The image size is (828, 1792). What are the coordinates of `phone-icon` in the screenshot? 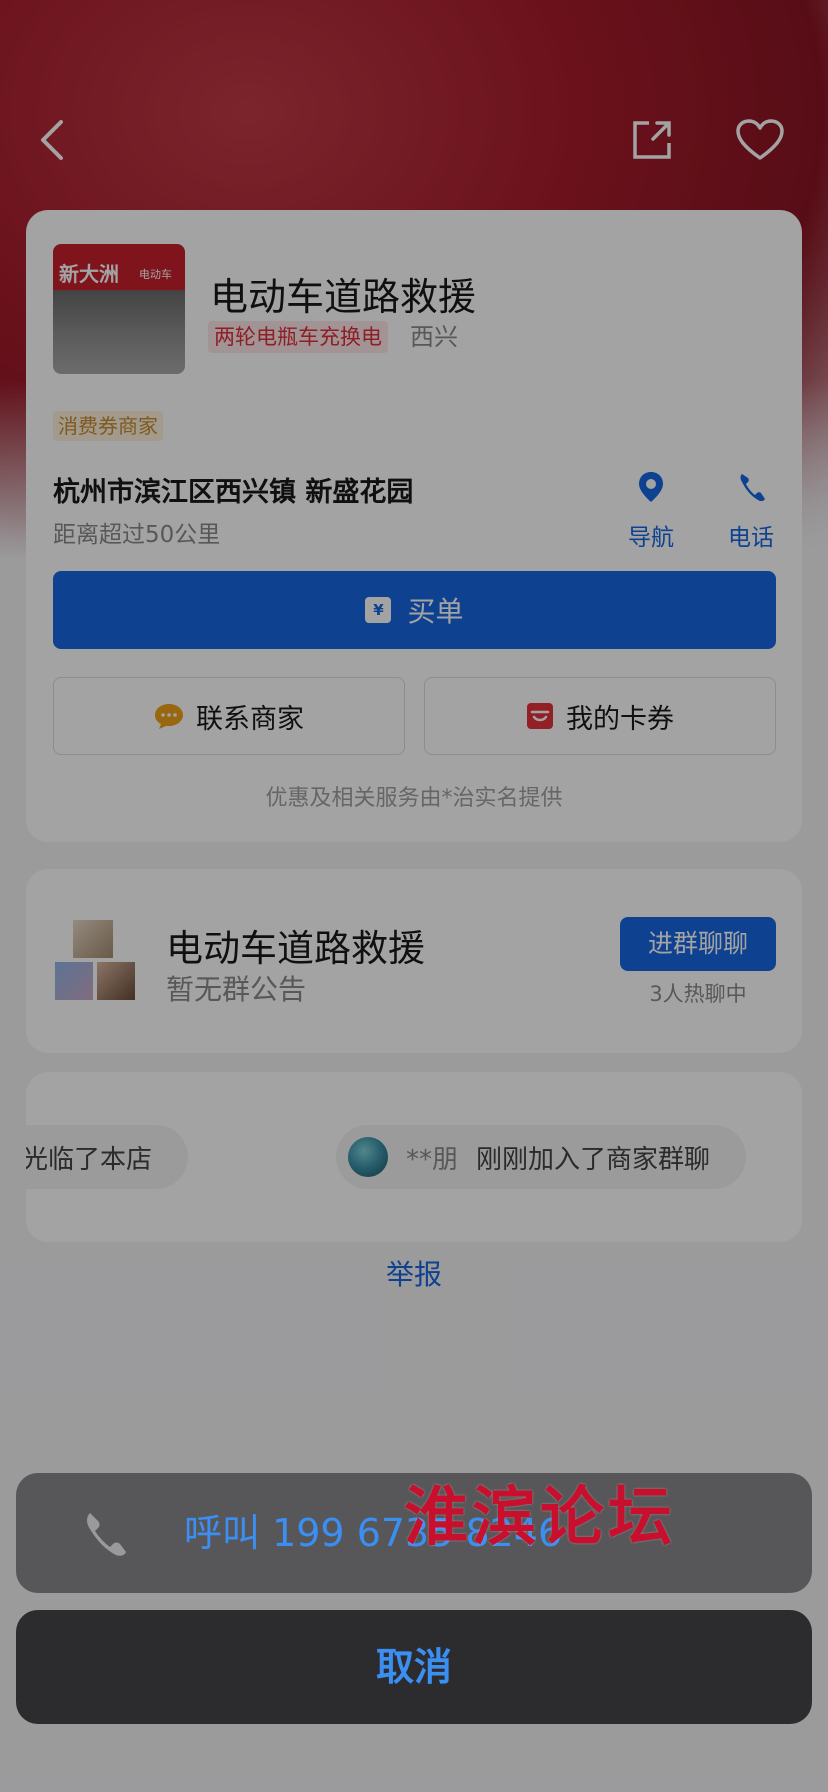 It's located at (106, 1534).